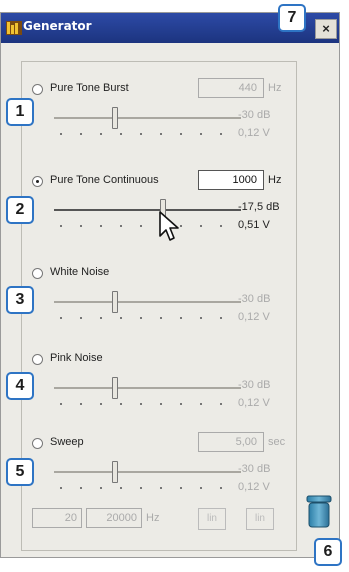 The height and width of the screenshot is (572, 349). Describe the element at coordinates (20, 300) in the screenshot. I see `callout-3: 3` at that location.